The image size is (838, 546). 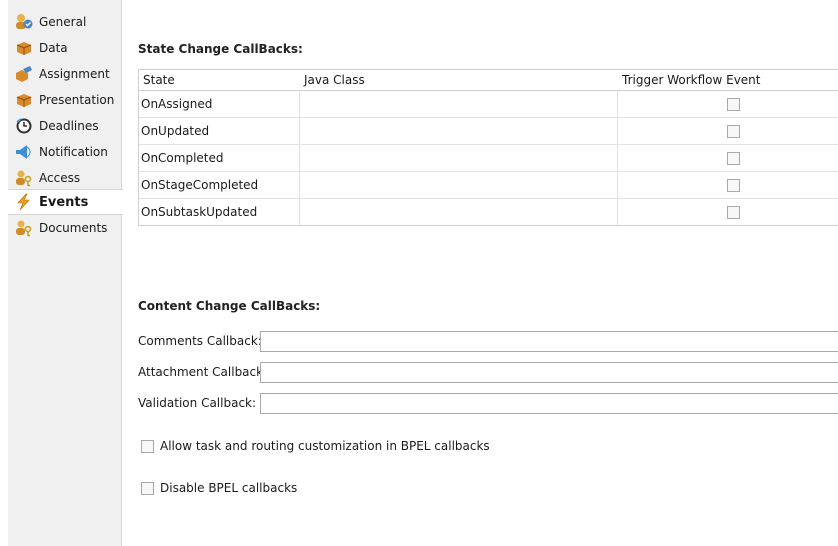 What do you see at coordinates (488, 80) in the screenshot?
I see `table-header: State Java Class Trigger Workflow Event` at bounding box center [488, 80].